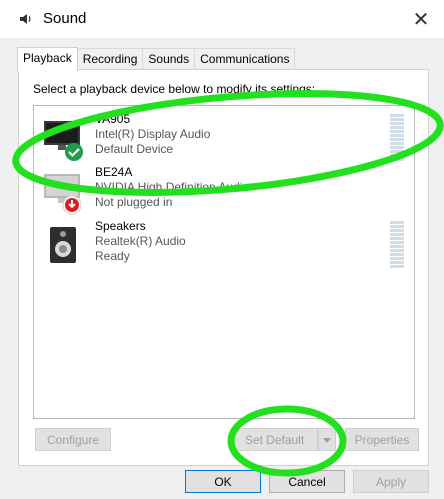 The height and width of the screenshot is (499, 444). I want to click on window-title: Sound, so click(65, 18).